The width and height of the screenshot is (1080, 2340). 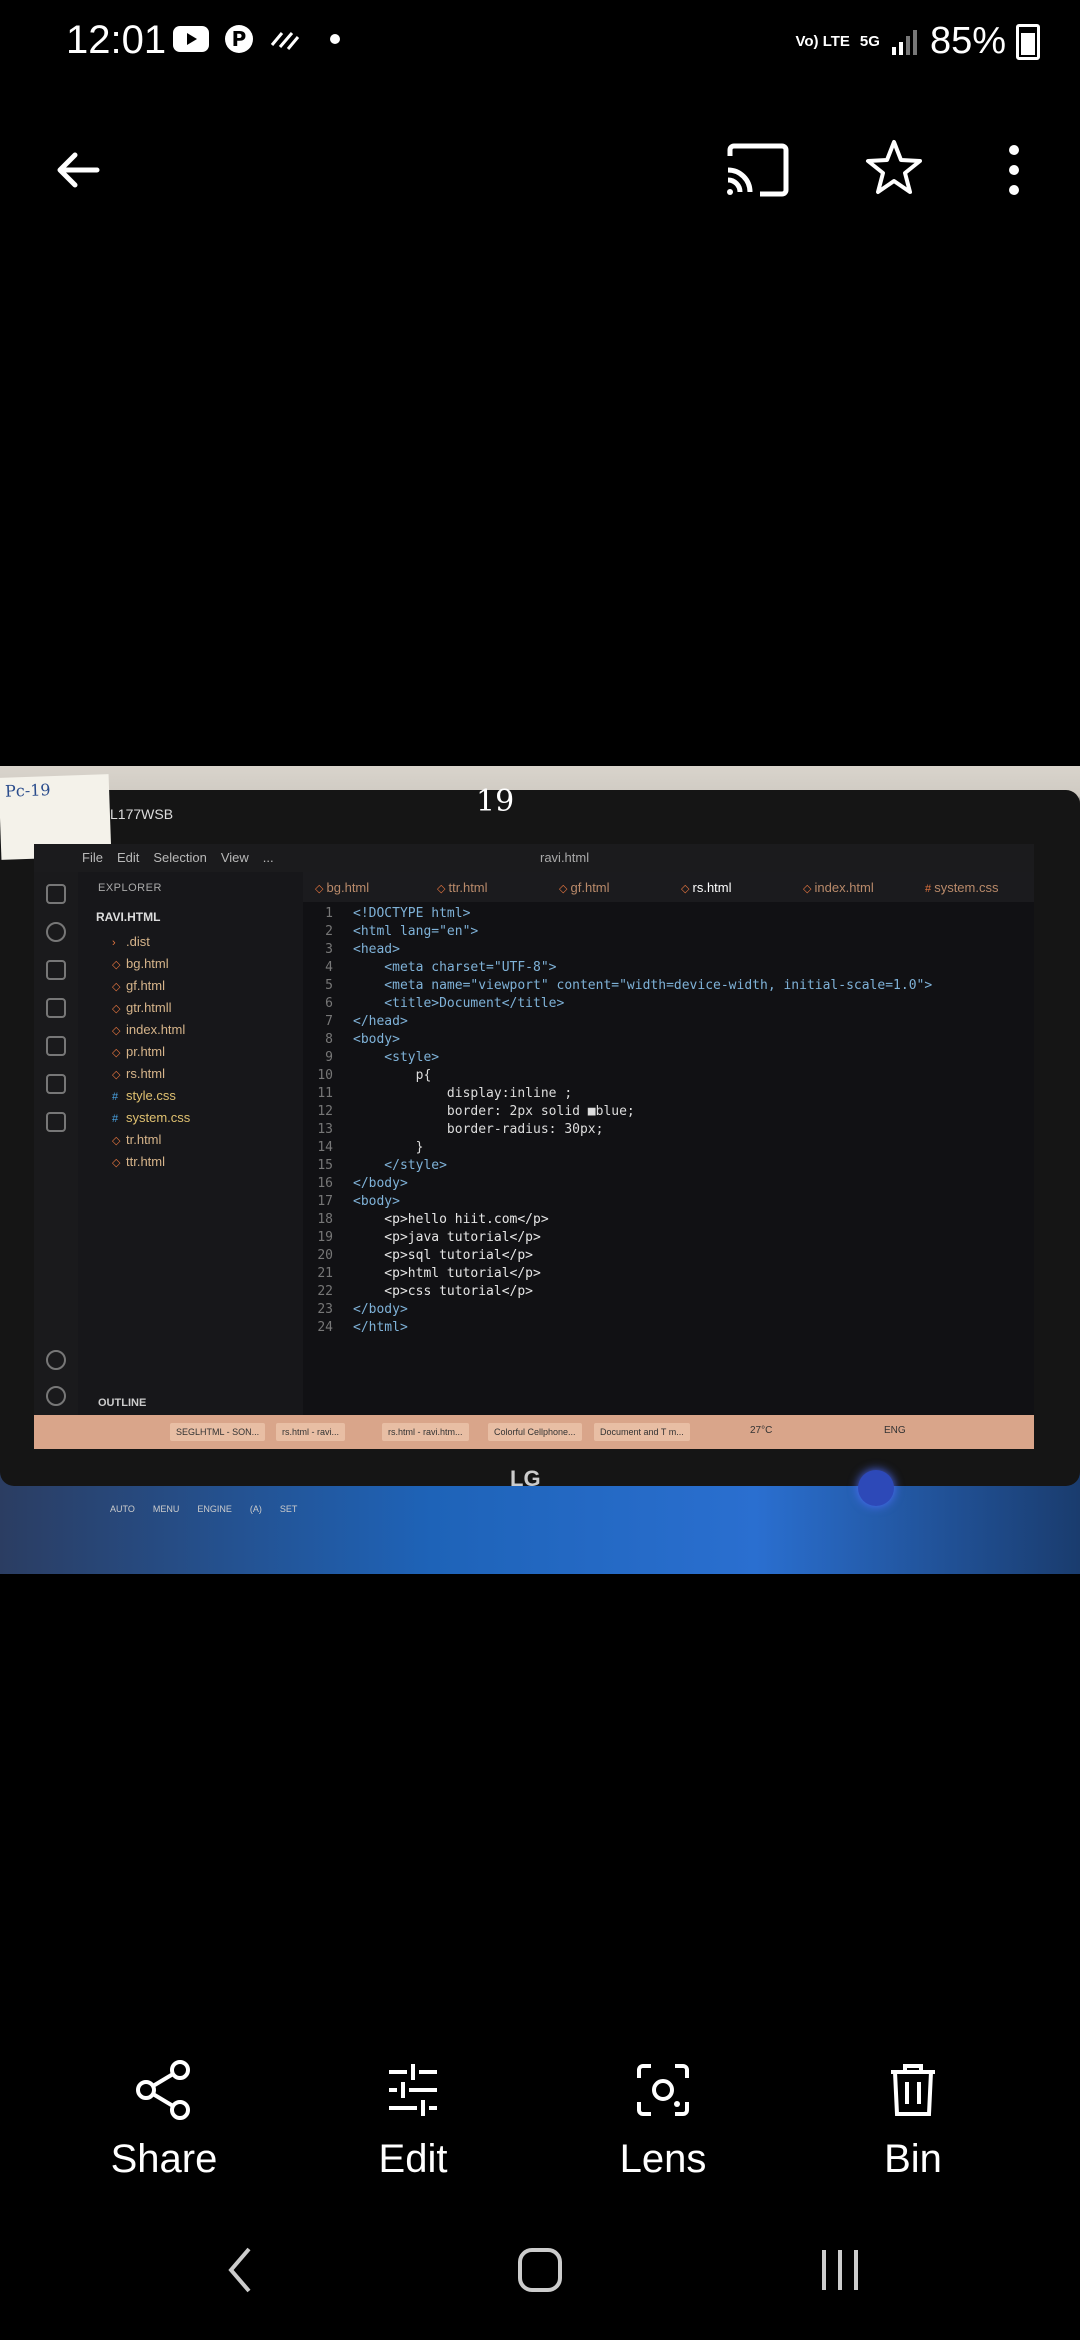 What do you see at coordinates (151, 1117) in the screenshot?
I see `explorer-file: # system.css` at bounding box center [151, 1117].